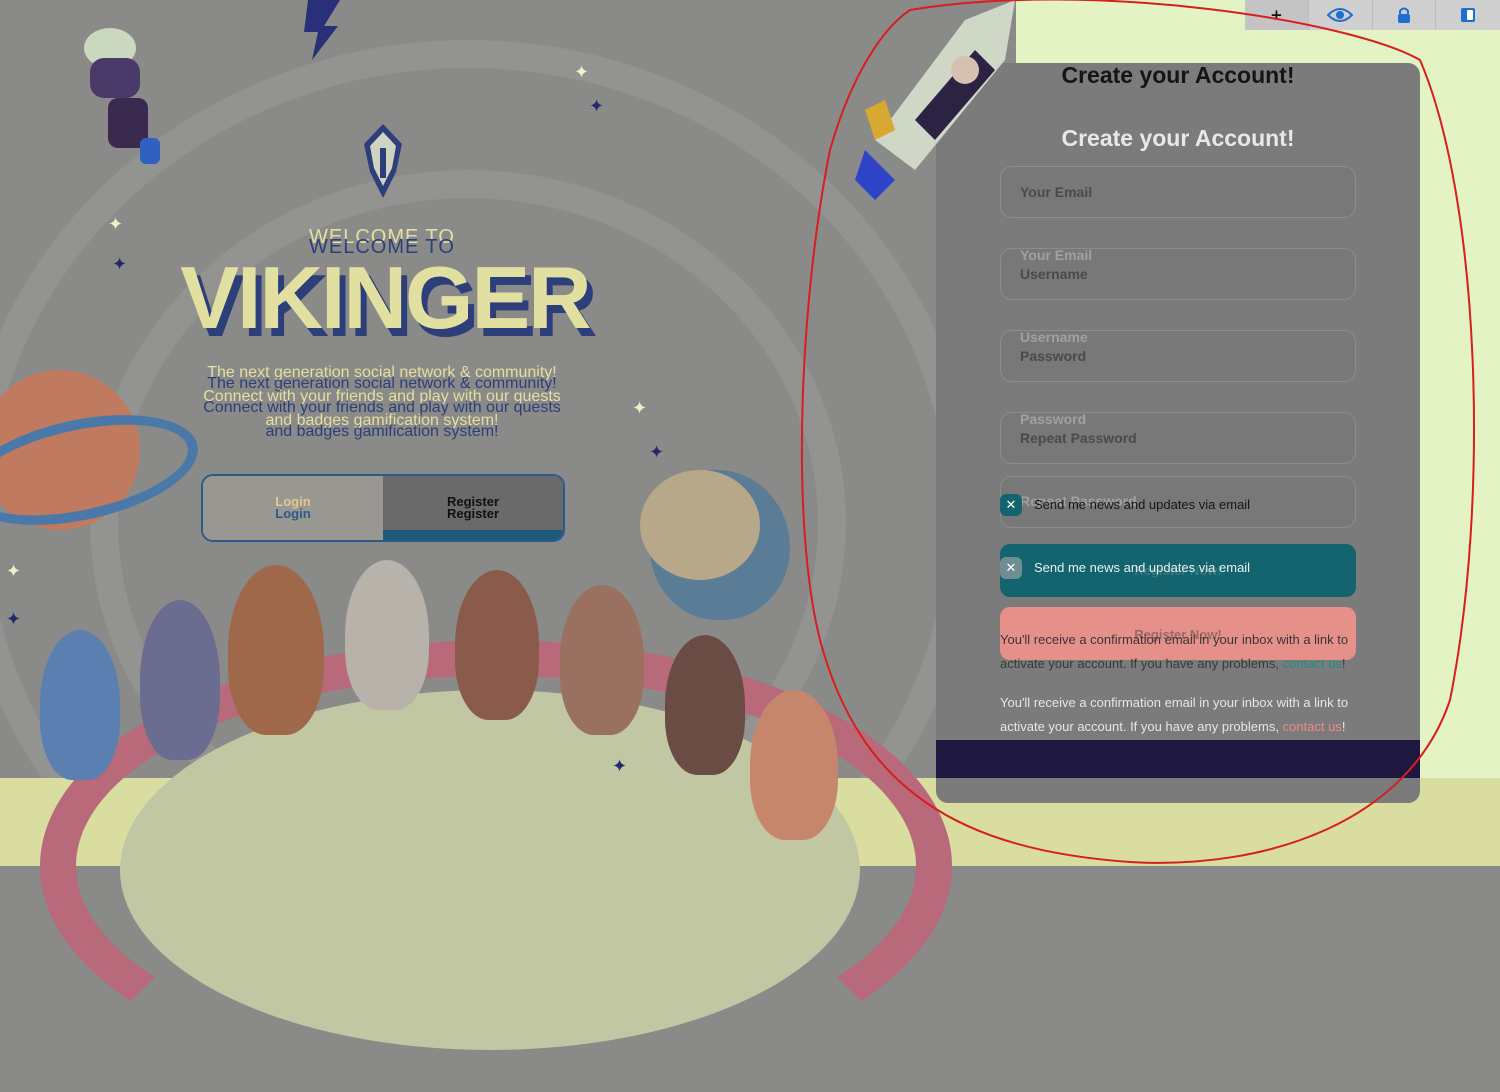 The image size is (1500, 1092). I want to click on eye-icon, so click(1340, 15).